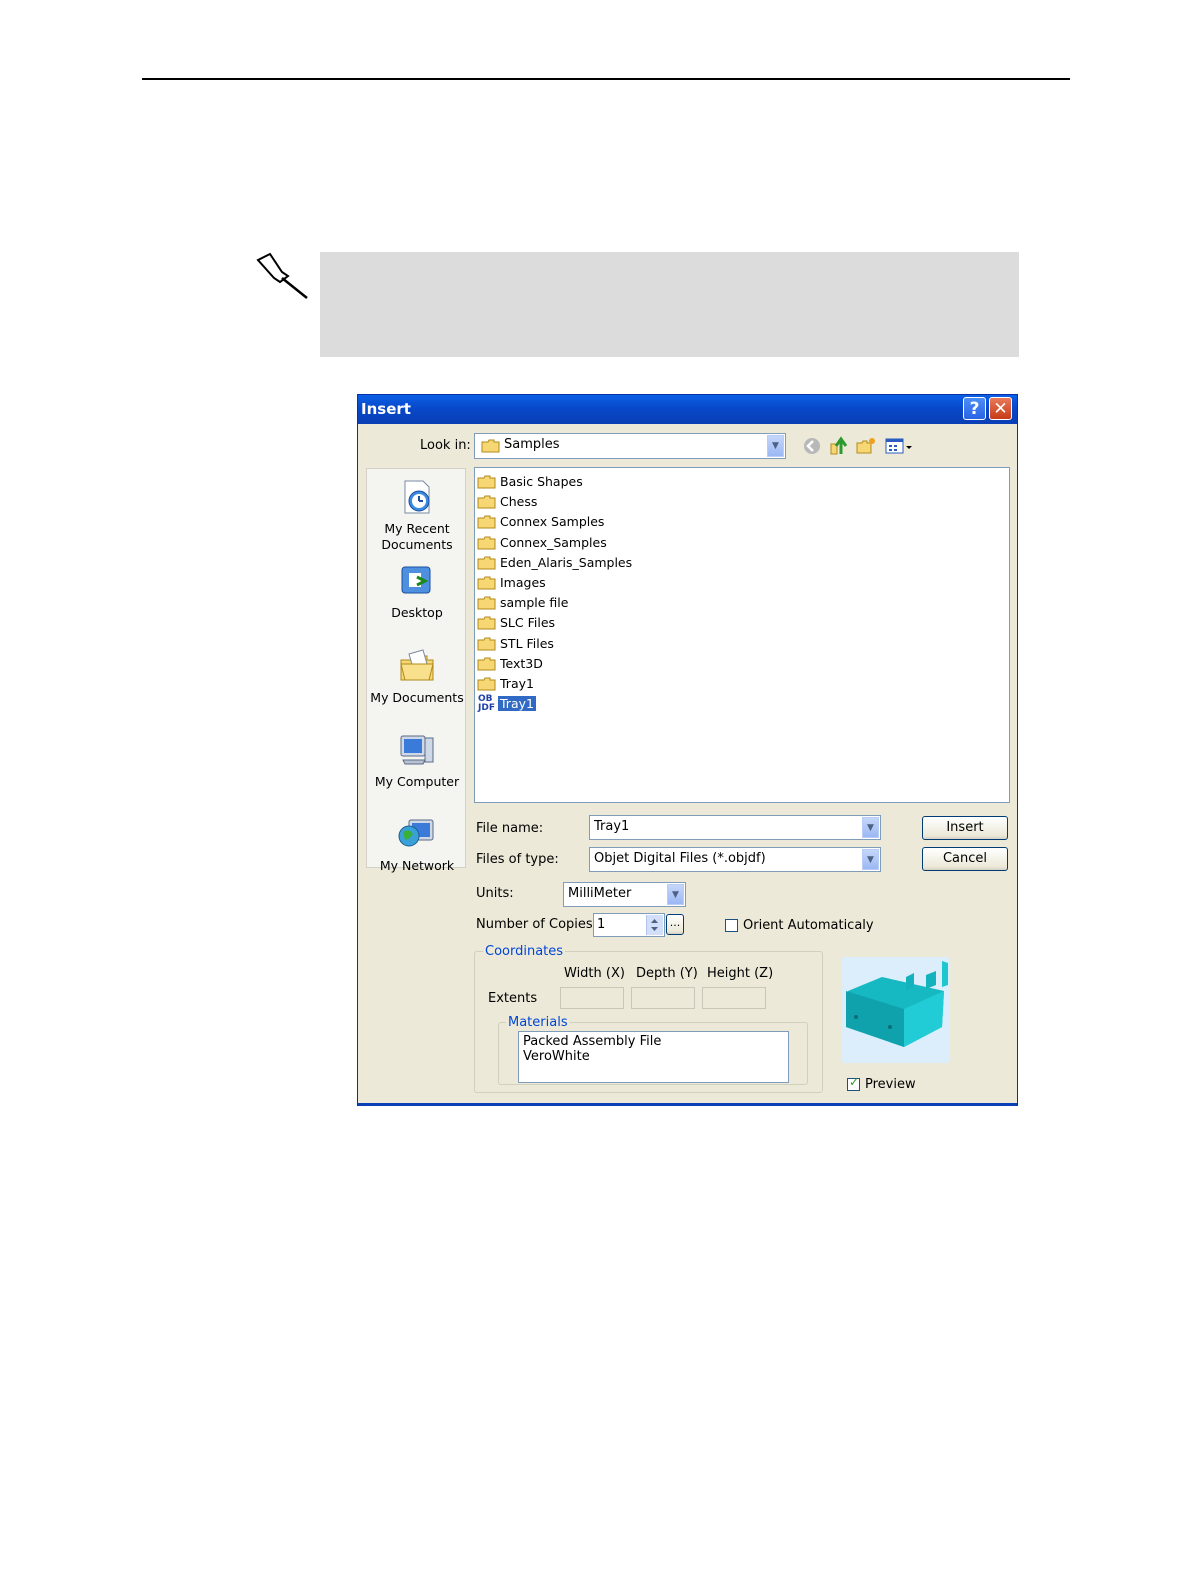 The image size is (1190, 1584). Describe the element at coordinates (523, 582) in the screenshot. I see `file-name: Images` at that location.